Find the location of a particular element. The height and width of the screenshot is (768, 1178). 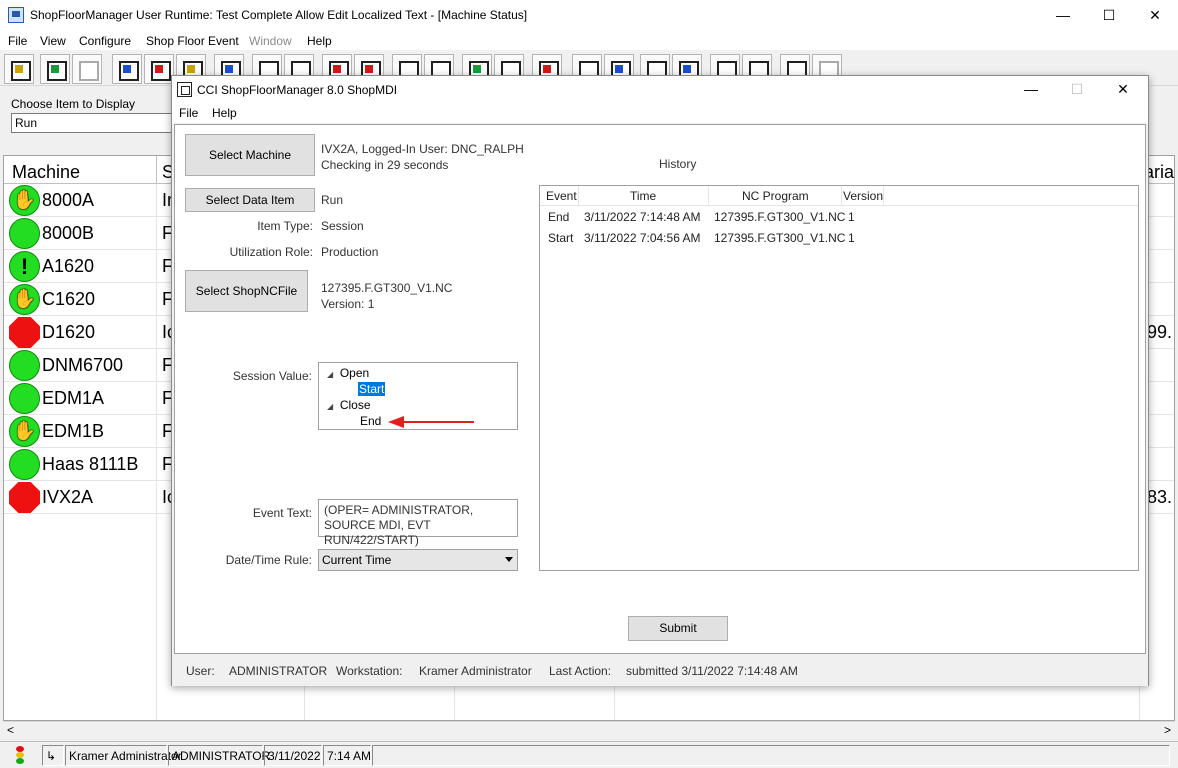

status-last-action-value: submitted 3/11/2022 7:14:48 AM is located at coordinates (712, 671).